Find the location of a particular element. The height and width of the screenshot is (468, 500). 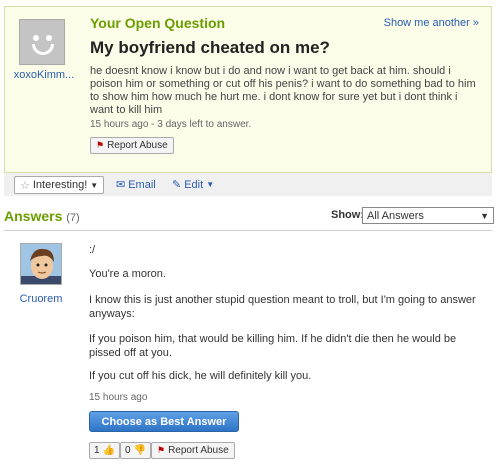

edit-link: ✎ Edit ▼ is located at coordinates (193, 185).